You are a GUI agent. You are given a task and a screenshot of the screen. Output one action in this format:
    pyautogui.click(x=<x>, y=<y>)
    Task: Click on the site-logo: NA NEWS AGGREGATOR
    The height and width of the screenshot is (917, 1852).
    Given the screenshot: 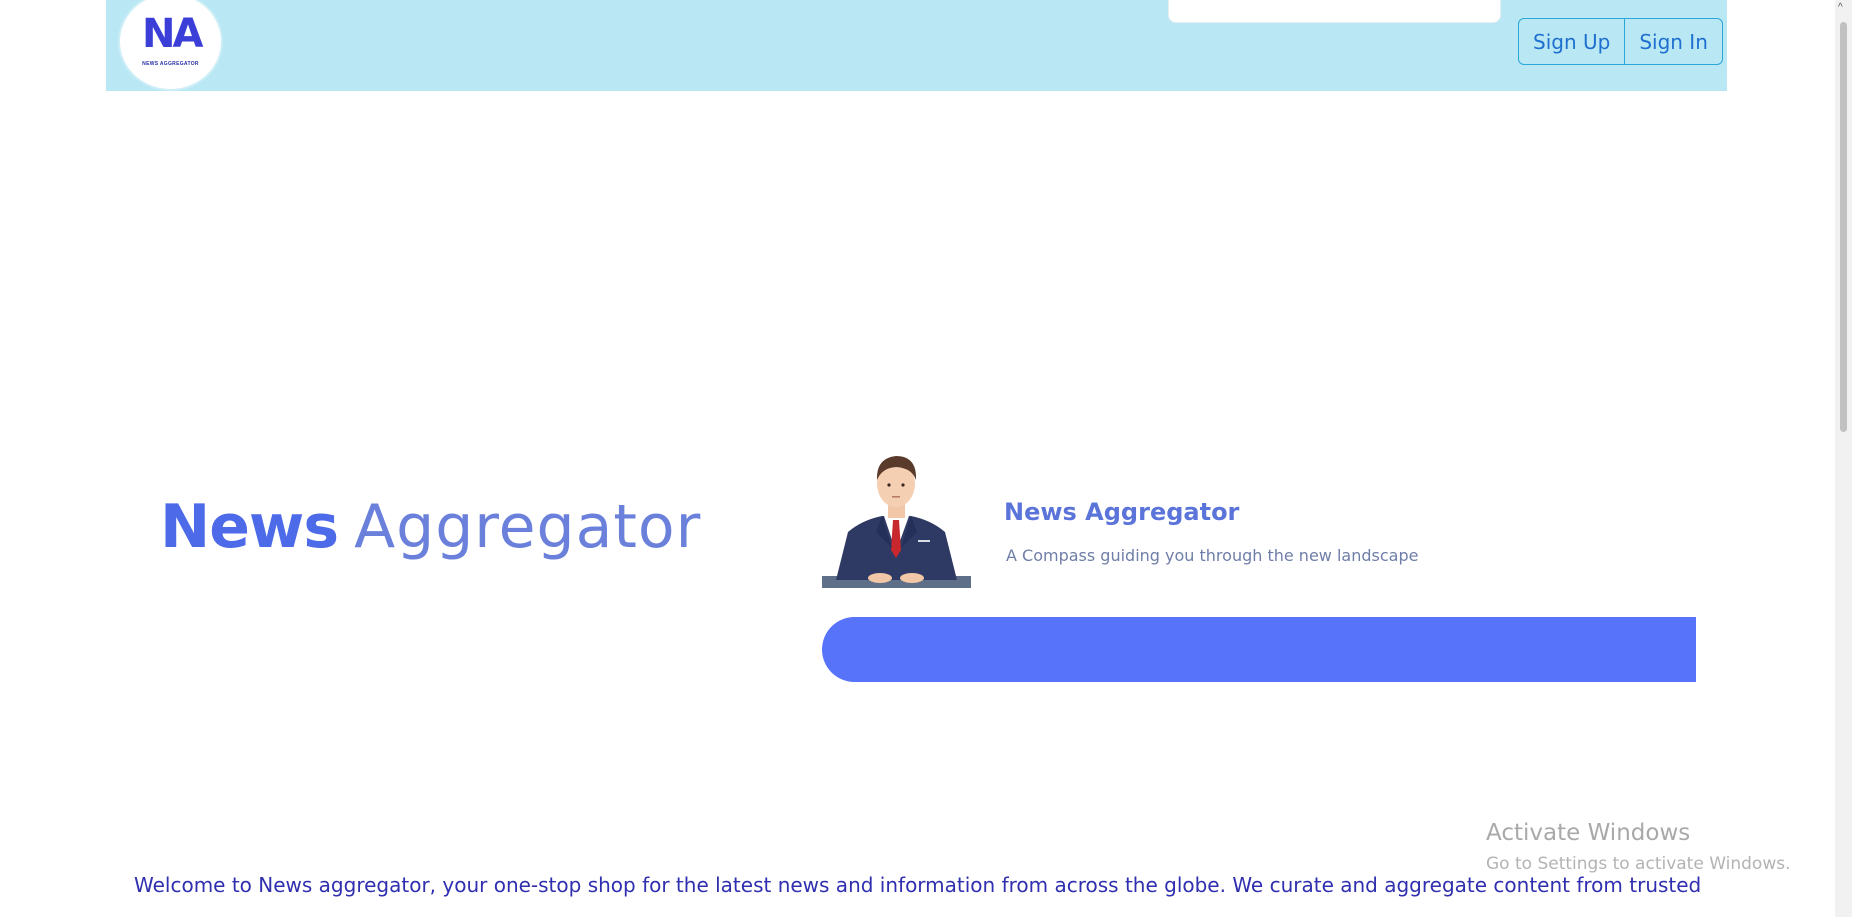 What is the action you would take?
    pyautogui.click(x=170, y=44)
    